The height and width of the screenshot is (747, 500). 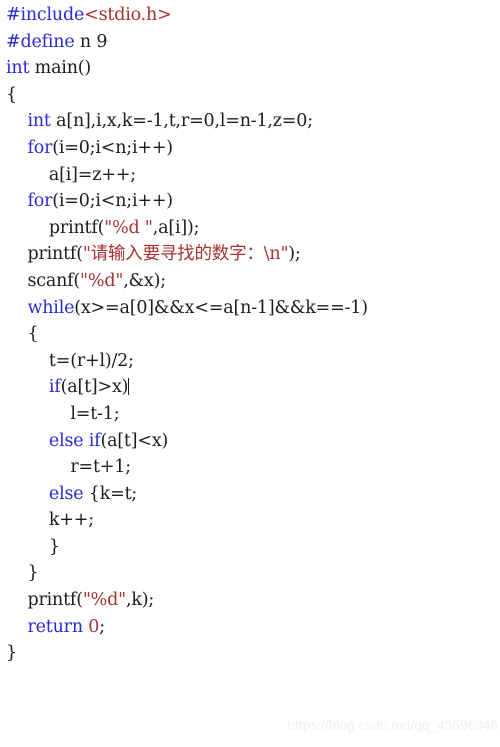 I want to click on code-line: printf("%d",k);, so click(x=253, y=600).